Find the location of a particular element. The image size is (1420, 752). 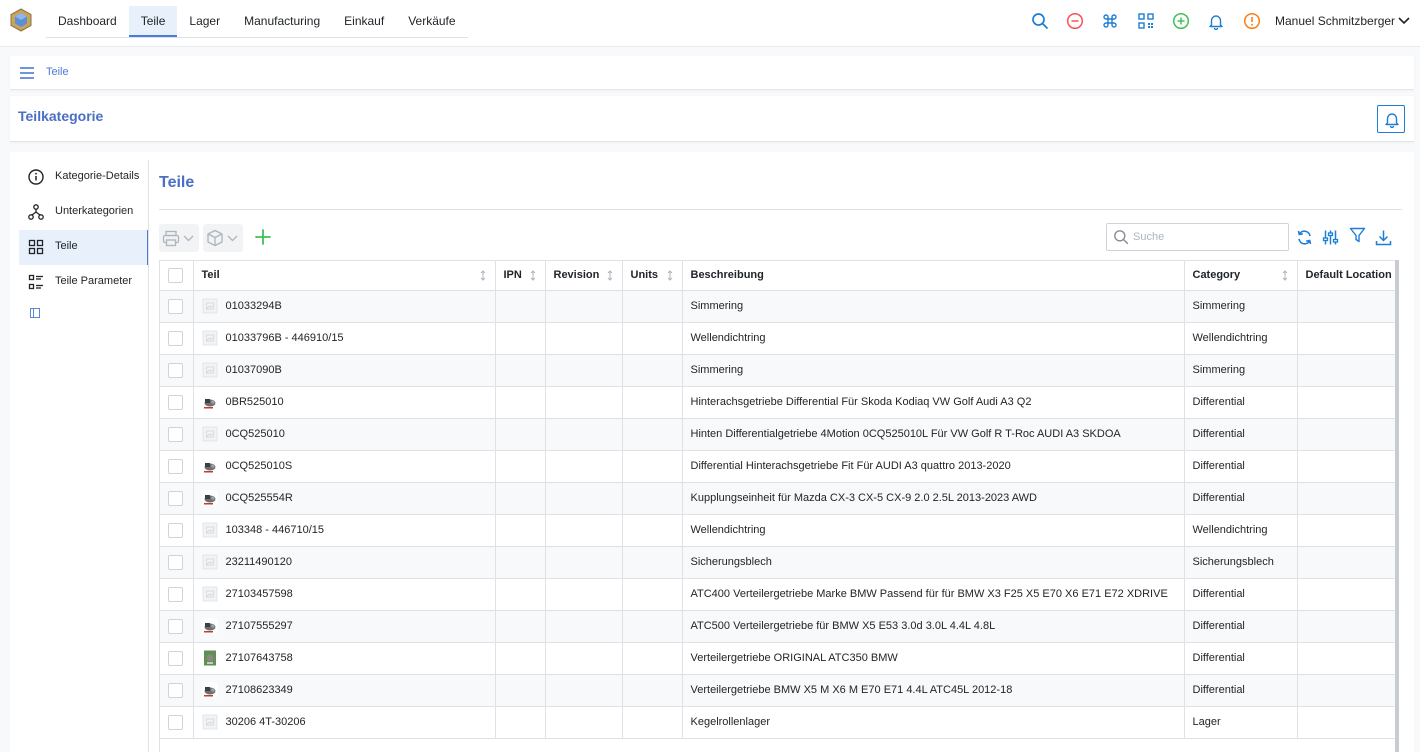

sidebar-item-kategorie-details: Kategorie-Details is located at coordinates (84, 177).